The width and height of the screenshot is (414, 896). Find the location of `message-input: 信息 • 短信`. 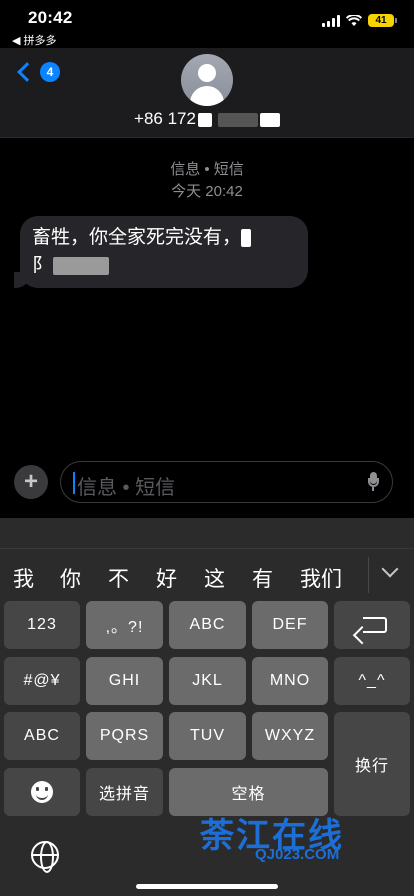

message-input: 信息 • 短信 is located at coordinates (226, 482).